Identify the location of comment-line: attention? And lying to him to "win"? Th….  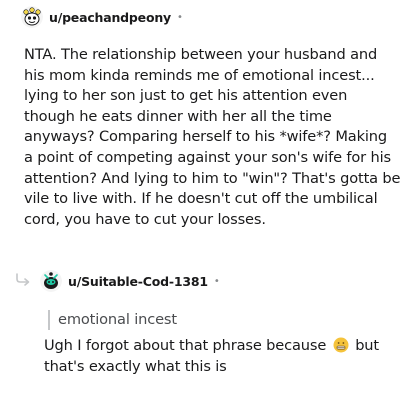
(212, 178).